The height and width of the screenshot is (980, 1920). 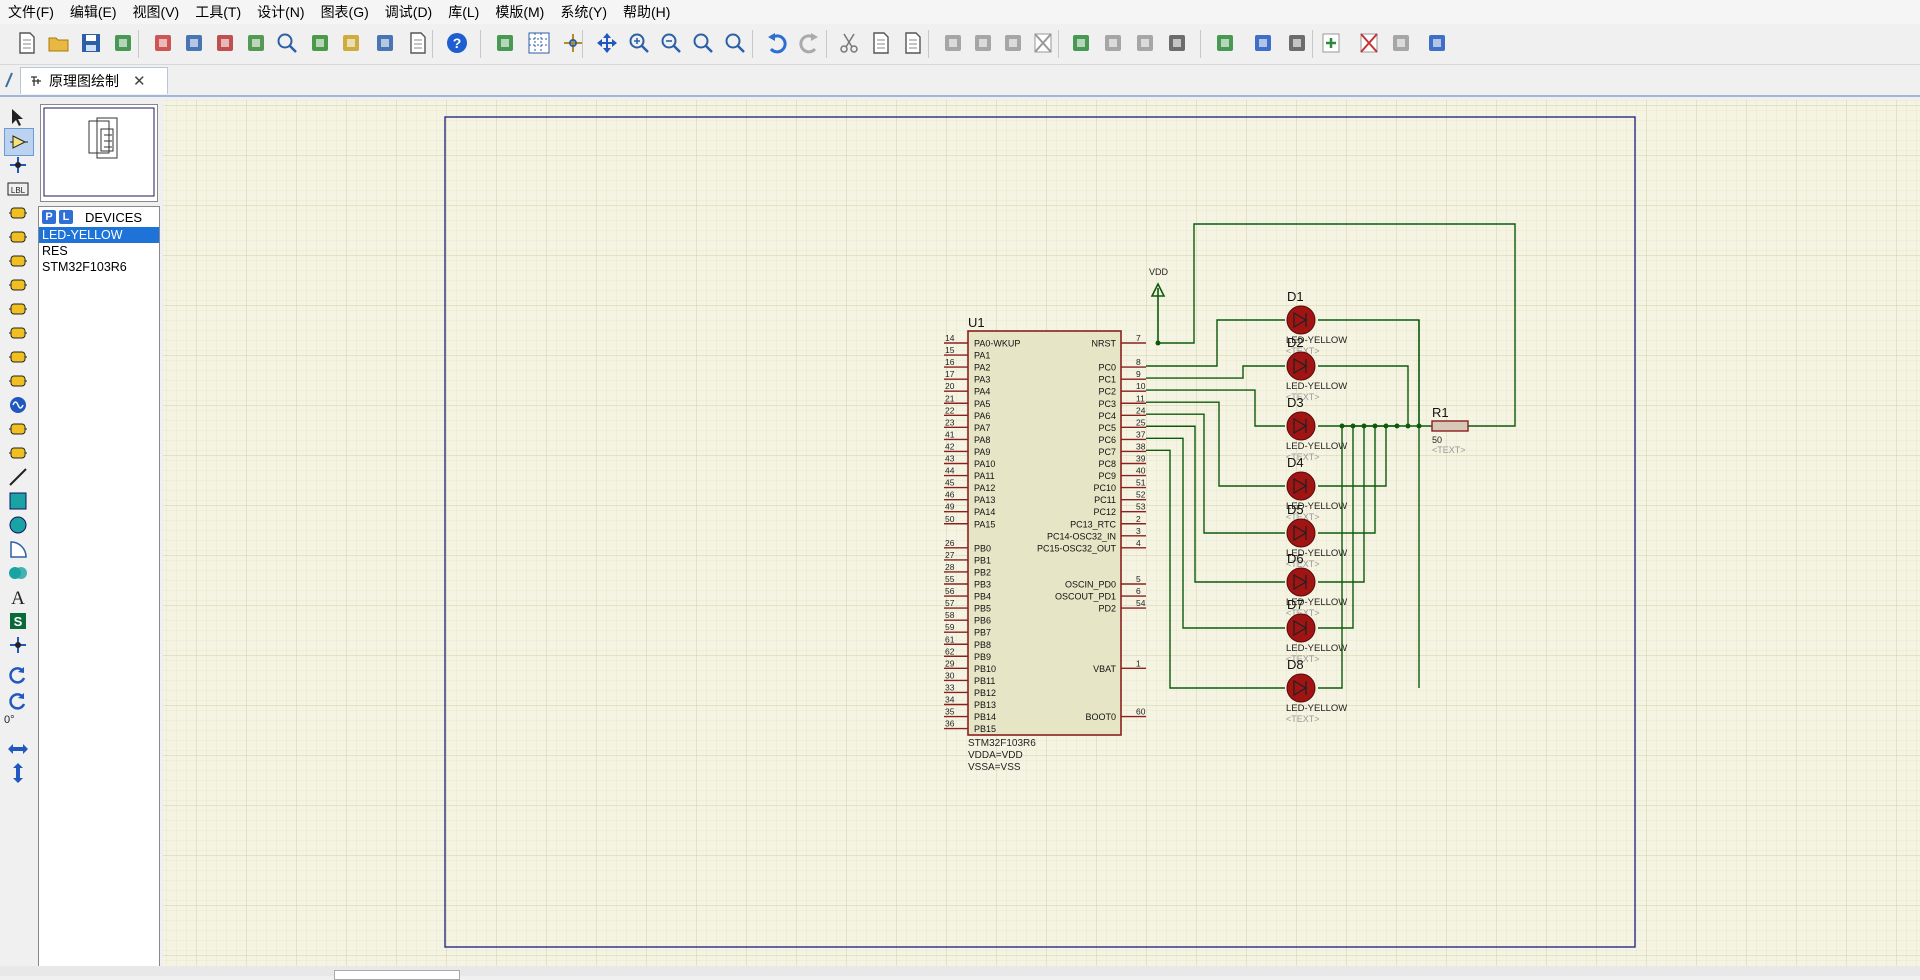 What do you see at coordinates (982, 657) in the screenshot?
I see `pin-name: PB9` at bounding box center [982, 657].